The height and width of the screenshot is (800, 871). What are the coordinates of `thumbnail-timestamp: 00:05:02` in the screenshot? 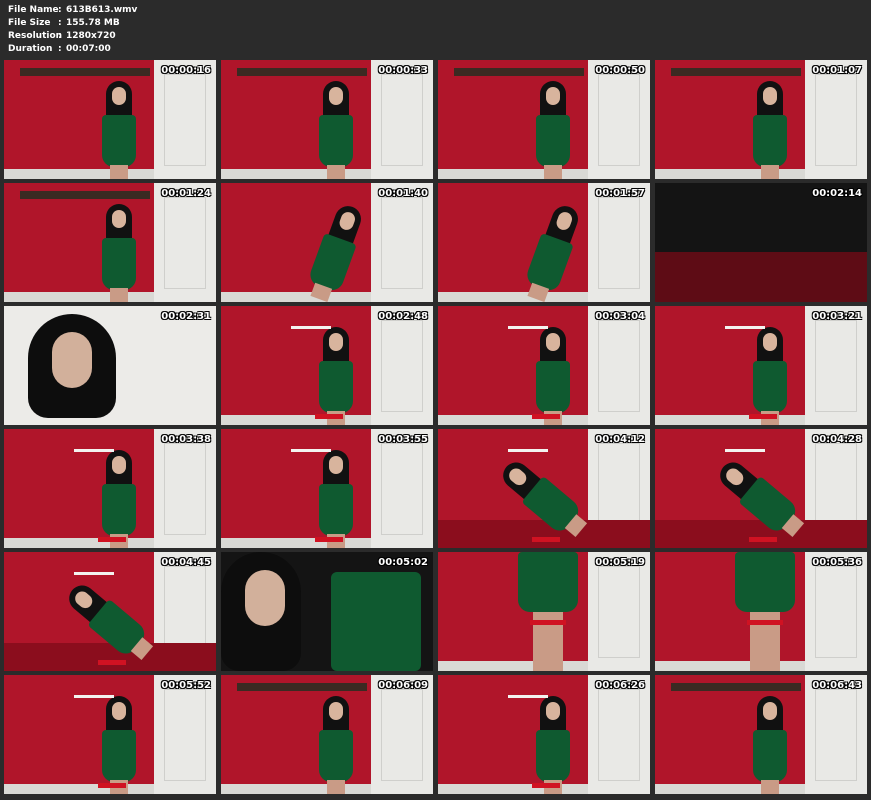 It's located at (403, 562).